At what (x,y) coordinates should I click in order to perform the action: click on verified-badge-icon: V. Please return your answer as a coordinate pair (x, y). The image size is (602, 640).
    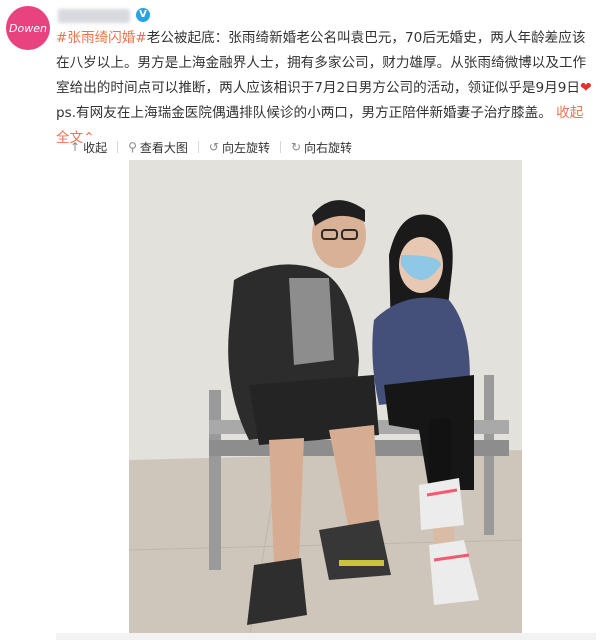
    Looking at the image, I should click on (143, 15).